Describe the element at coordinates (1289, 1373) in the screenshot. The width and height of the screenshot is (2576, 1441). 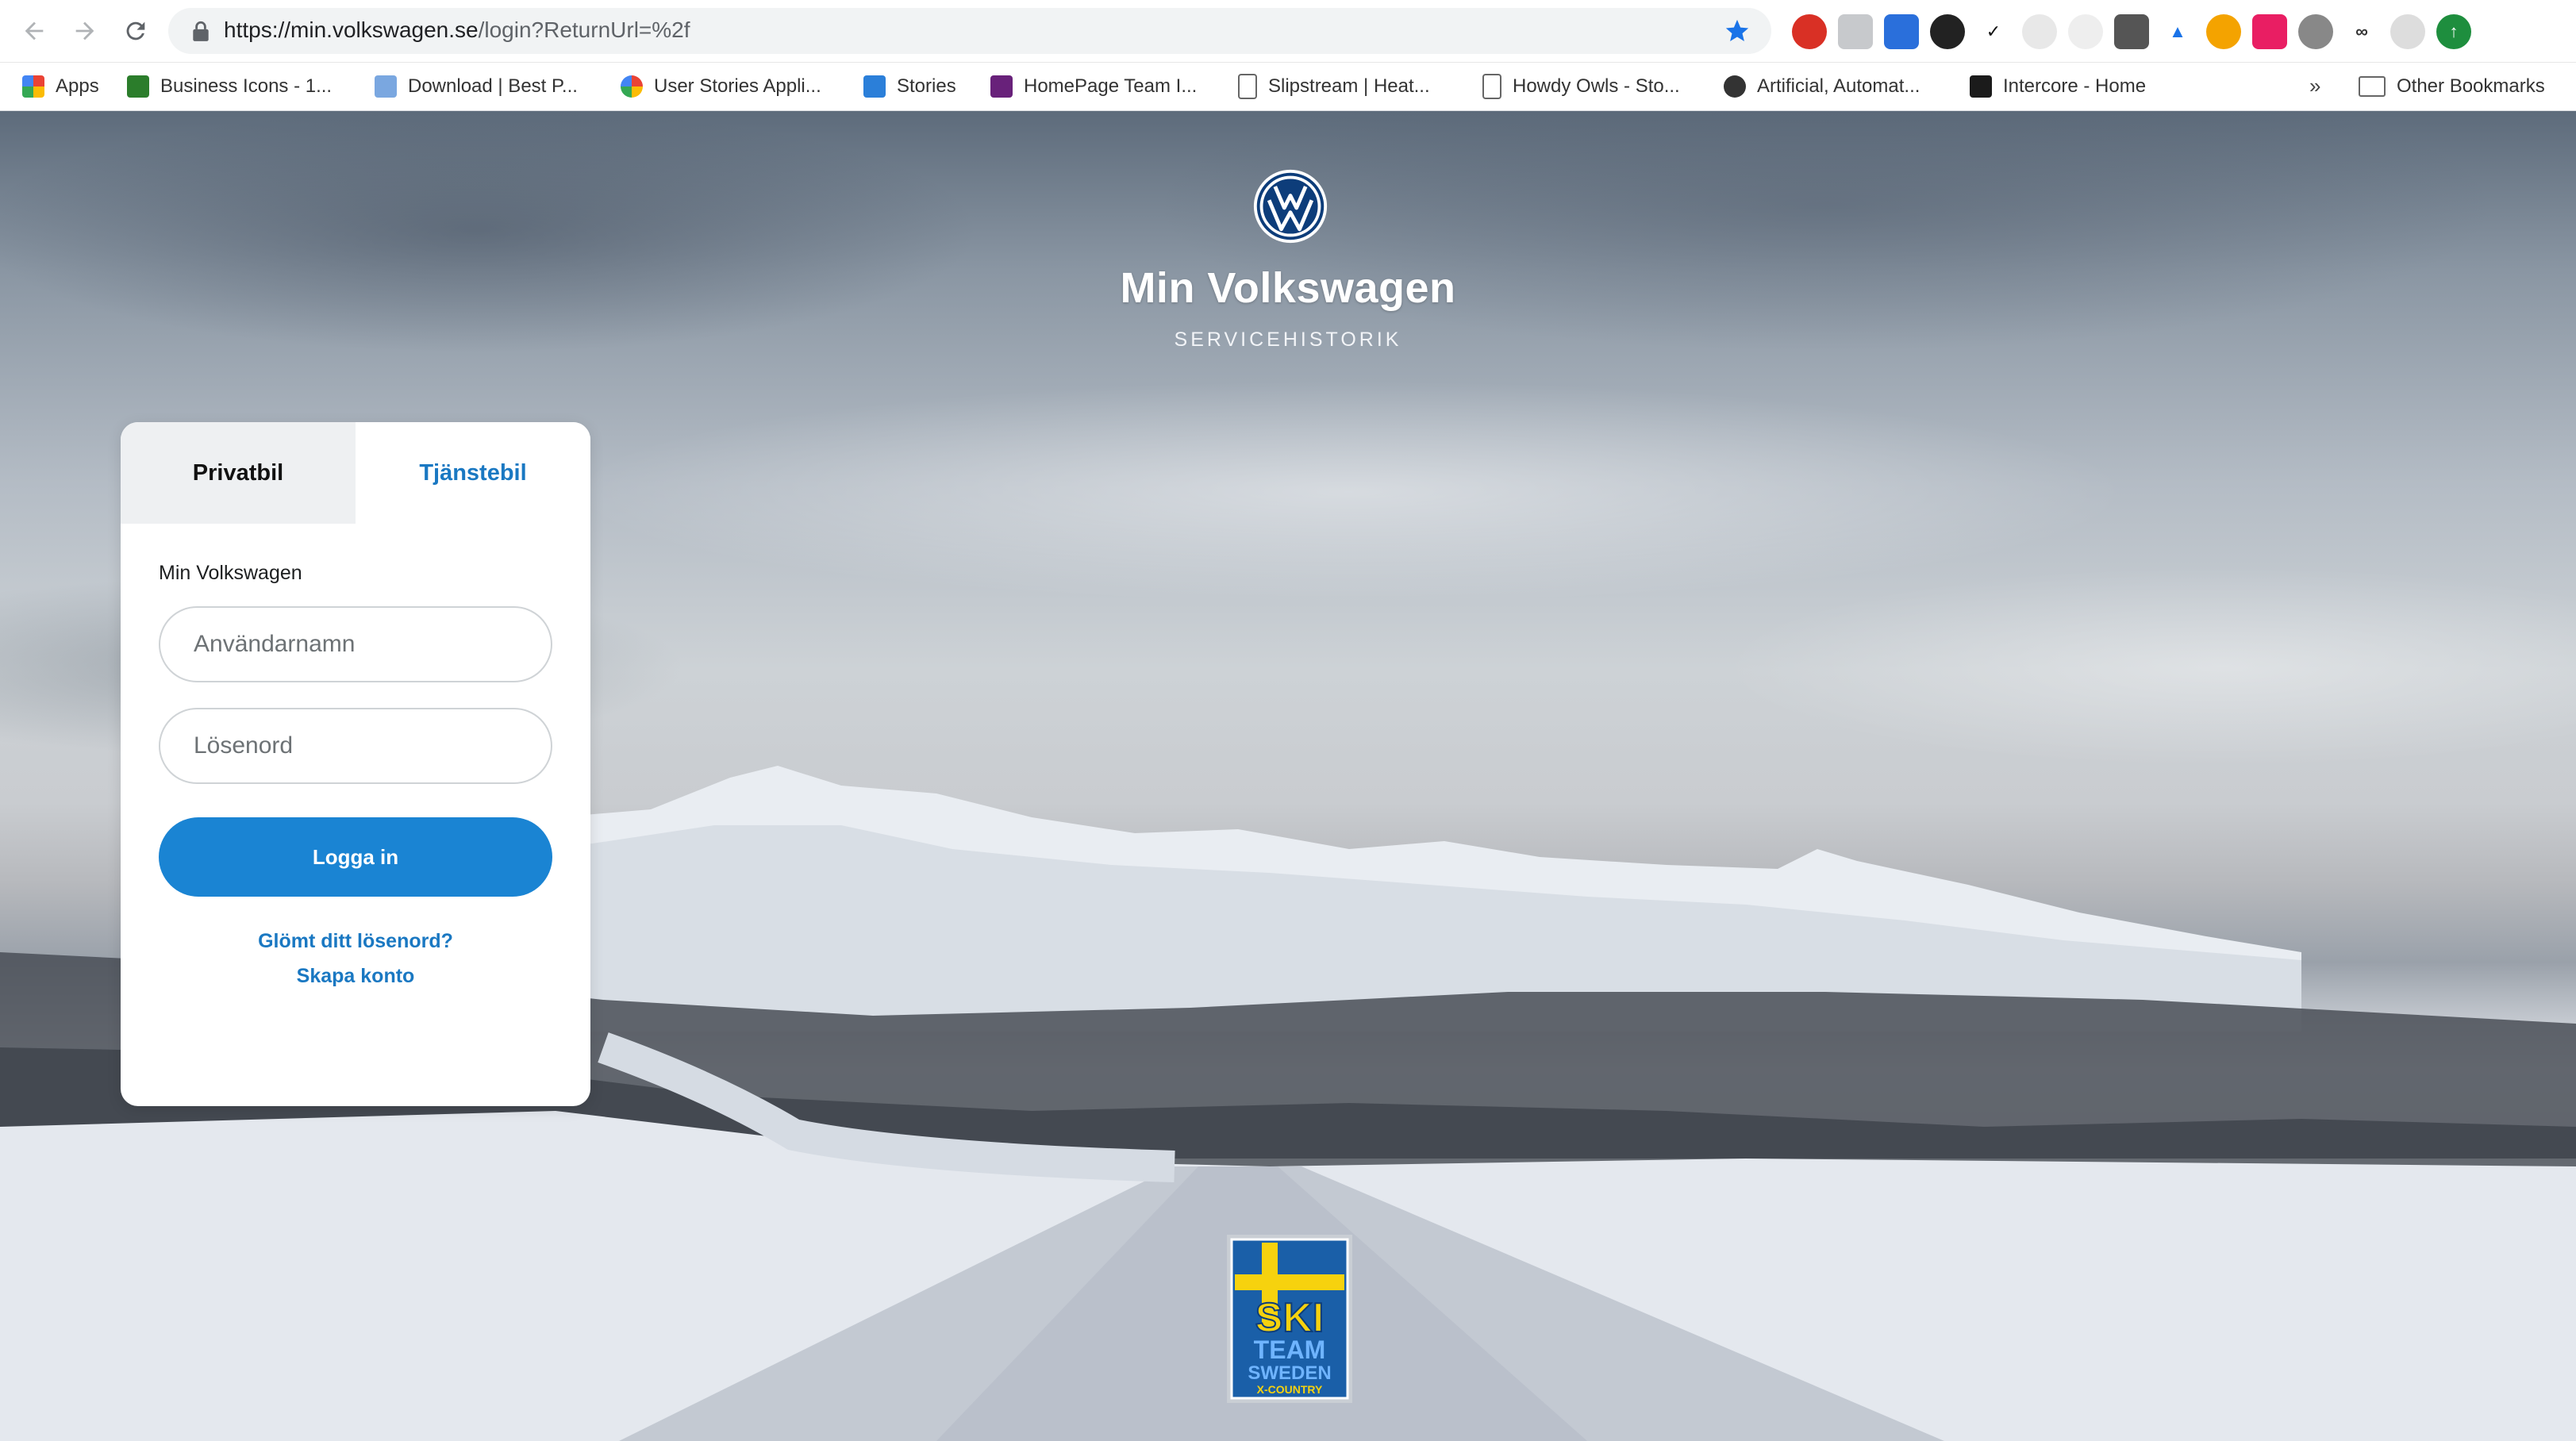
I see `badge-sweden-text: SWEDEN` at that location.